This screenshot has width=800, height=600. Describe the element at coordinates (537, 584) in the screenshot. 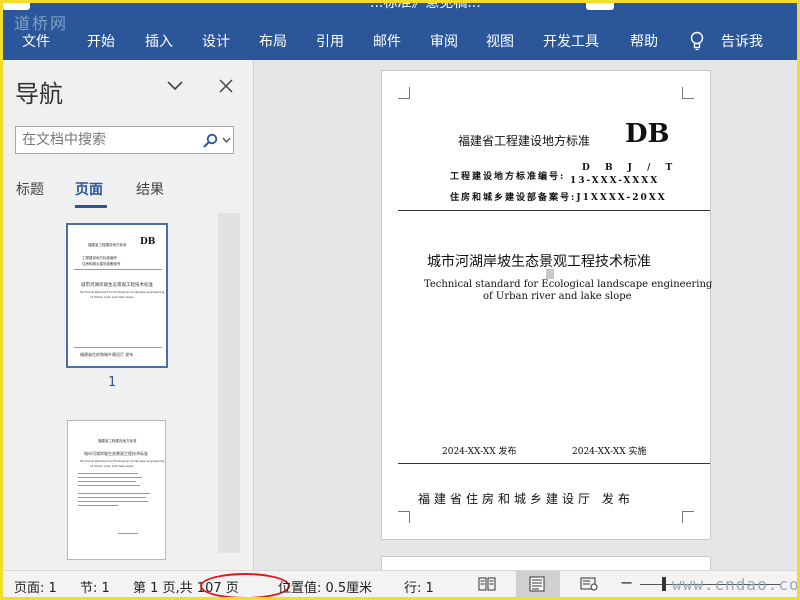

I see `print-layout-icon` at that location.